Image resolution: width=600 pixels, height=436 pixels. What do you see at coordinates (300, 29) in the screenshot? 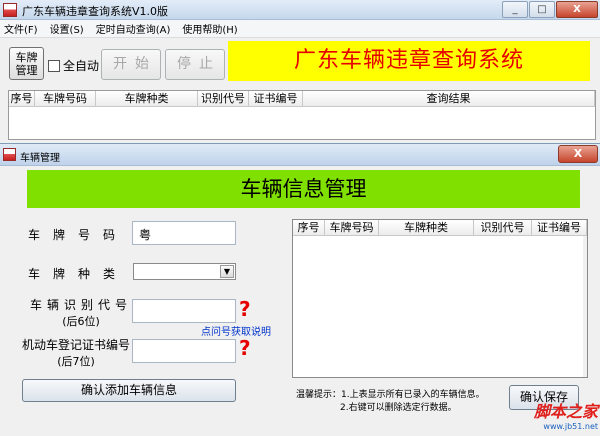
I see `menu-bar: 文件(F) 设置(S) 定时自动查询(A) 使用帮助(H)` at bounding box center [300, 29].